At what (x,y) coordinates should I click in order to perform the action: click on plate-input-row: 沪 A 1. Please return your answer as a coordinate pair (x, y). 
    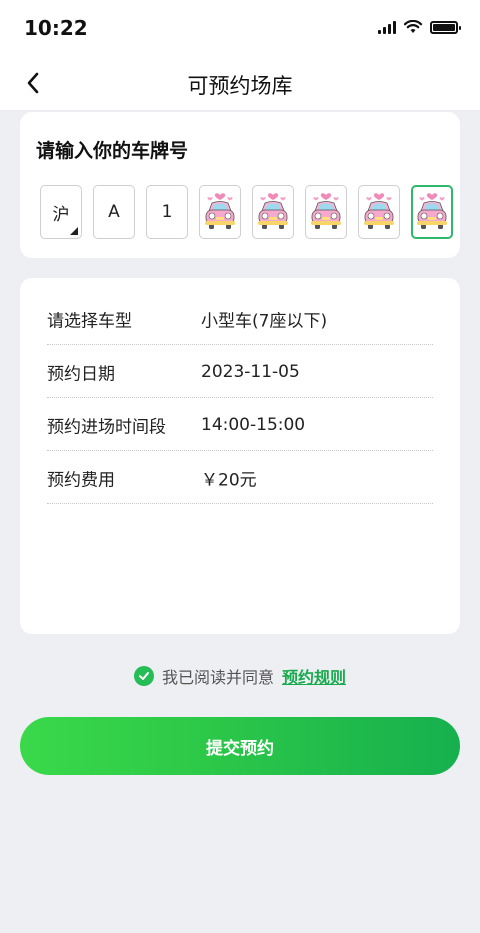
    Looking at the image, I should click on (248, 212).